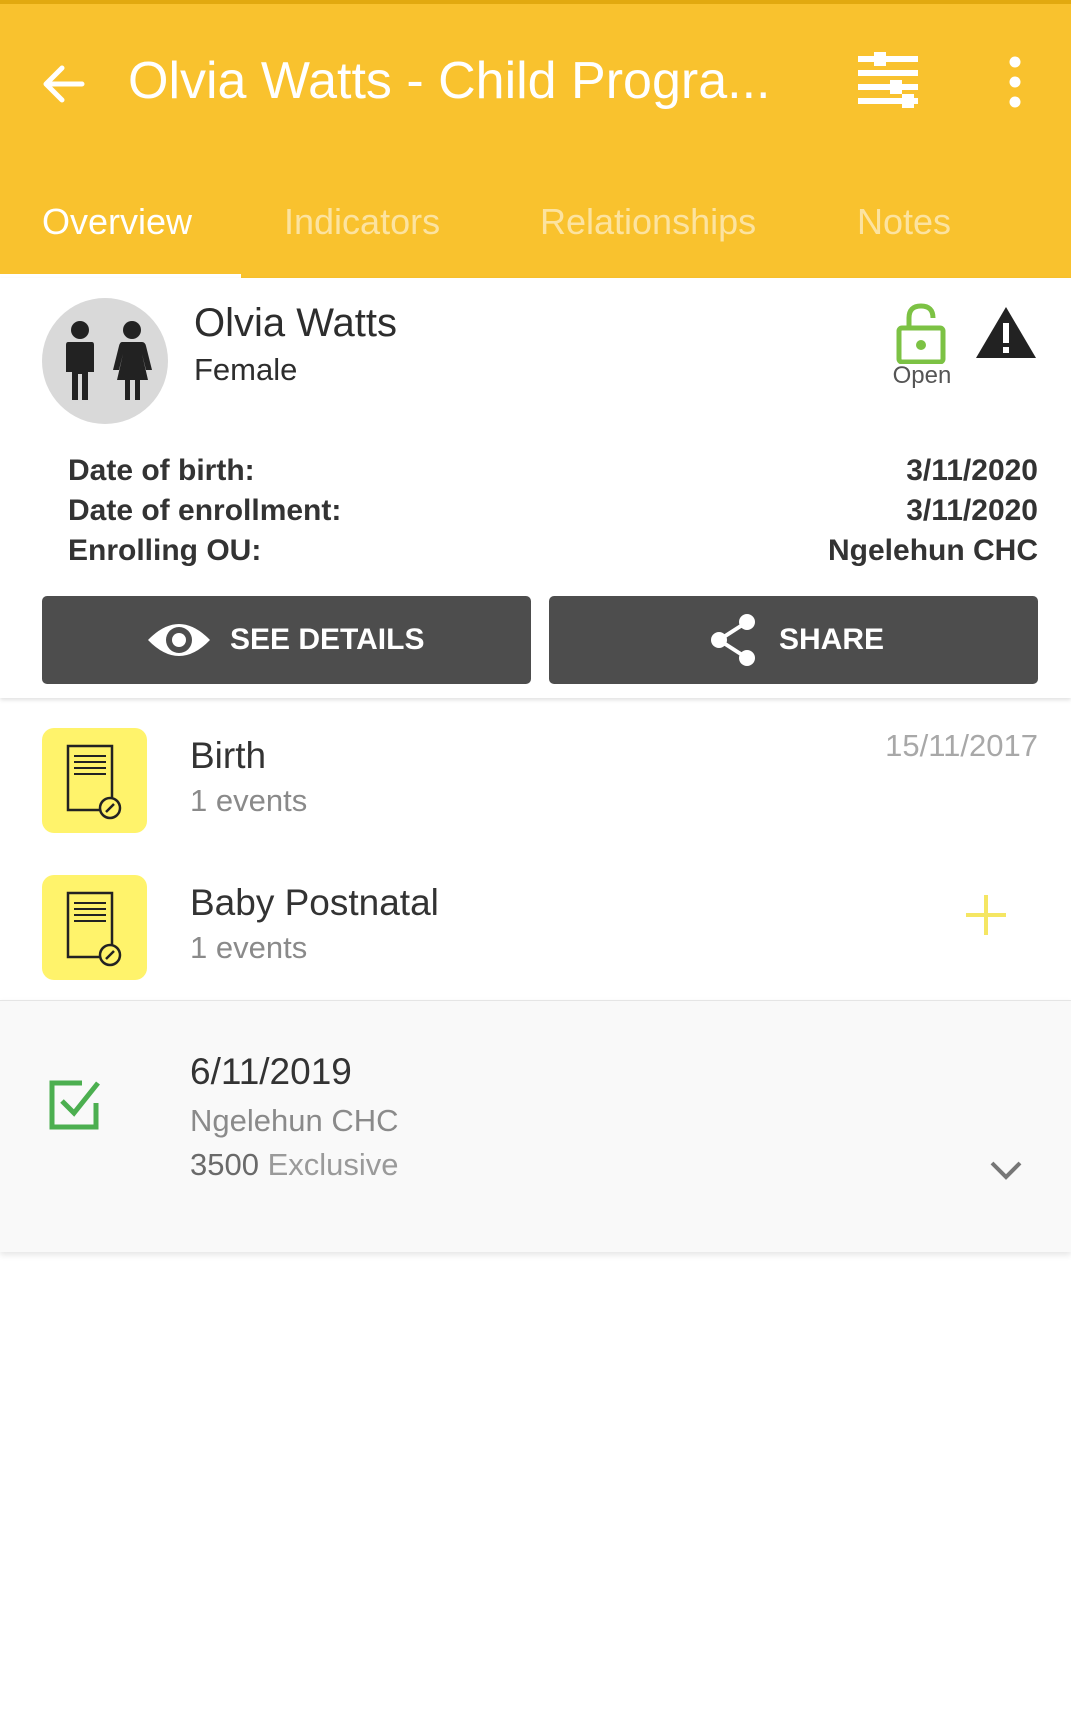  What do you see at coordinates (921, 333) in the screenshot?
I see `lock-open-icon` at bounding box center [921, 333].